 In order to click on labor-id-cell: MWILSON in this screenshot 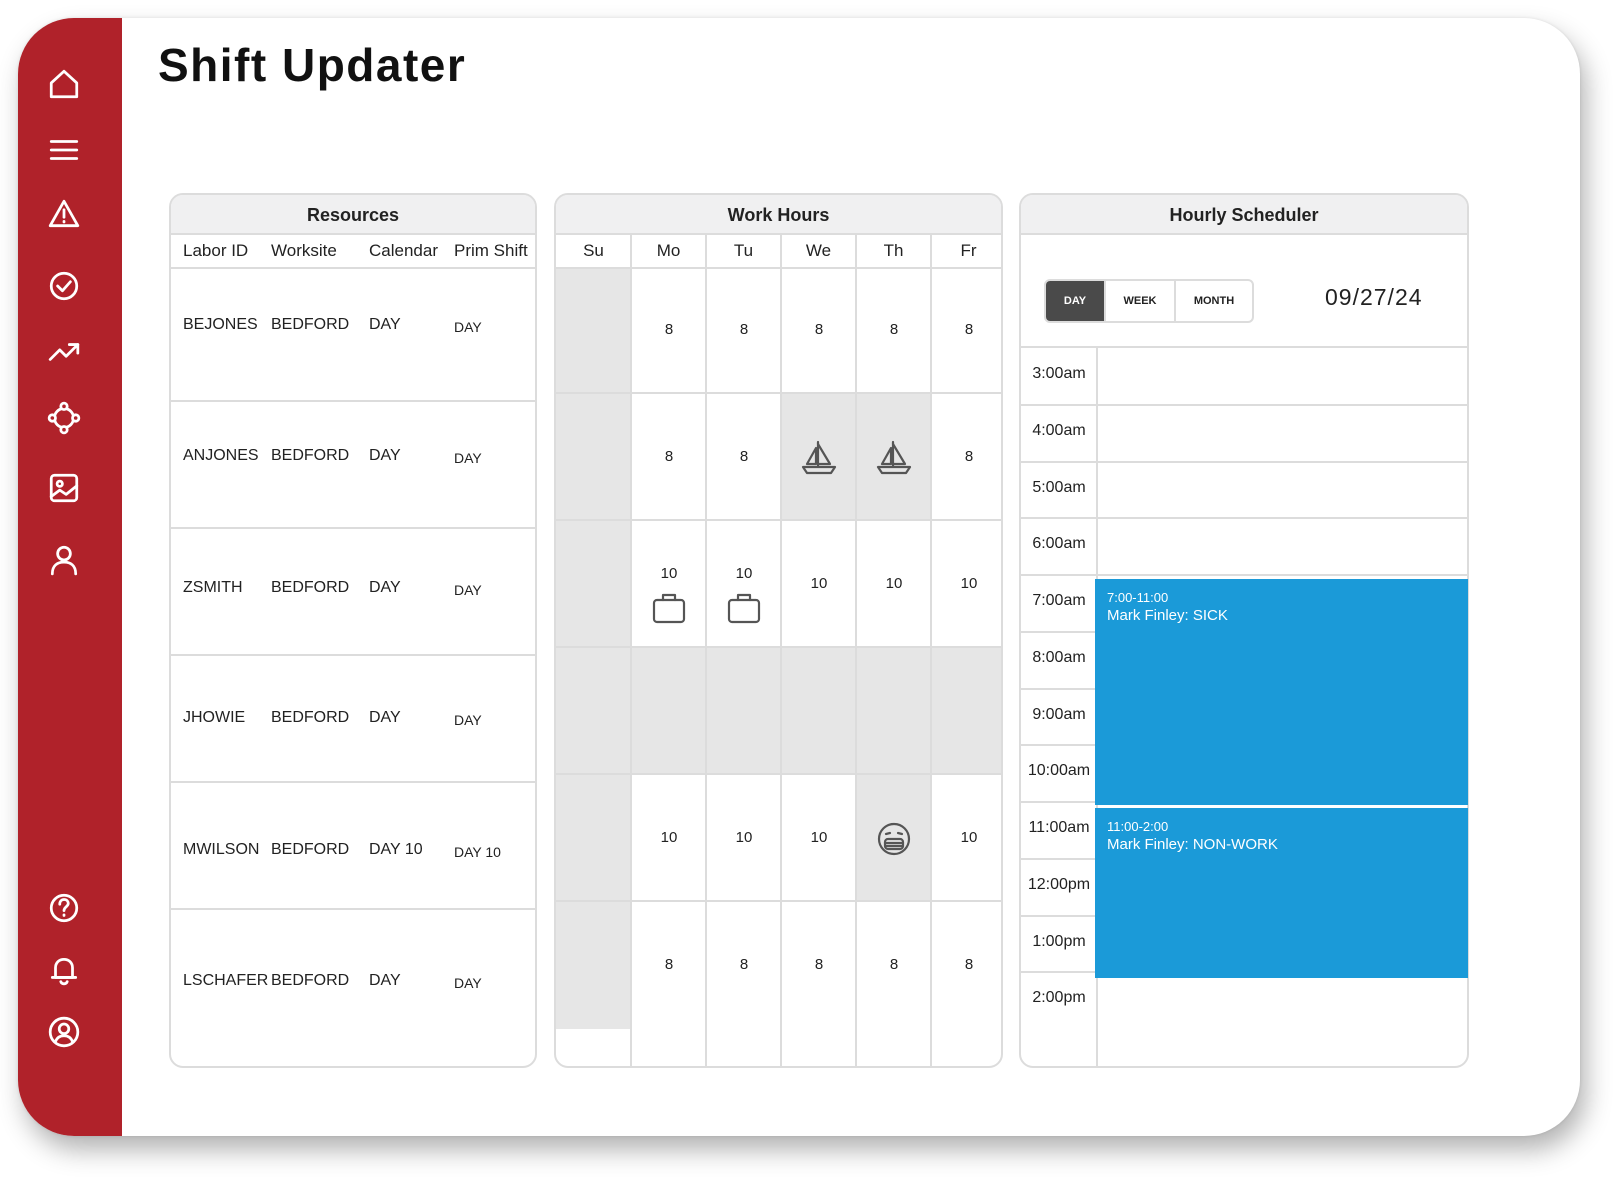, I will do `click(221, 849)`.